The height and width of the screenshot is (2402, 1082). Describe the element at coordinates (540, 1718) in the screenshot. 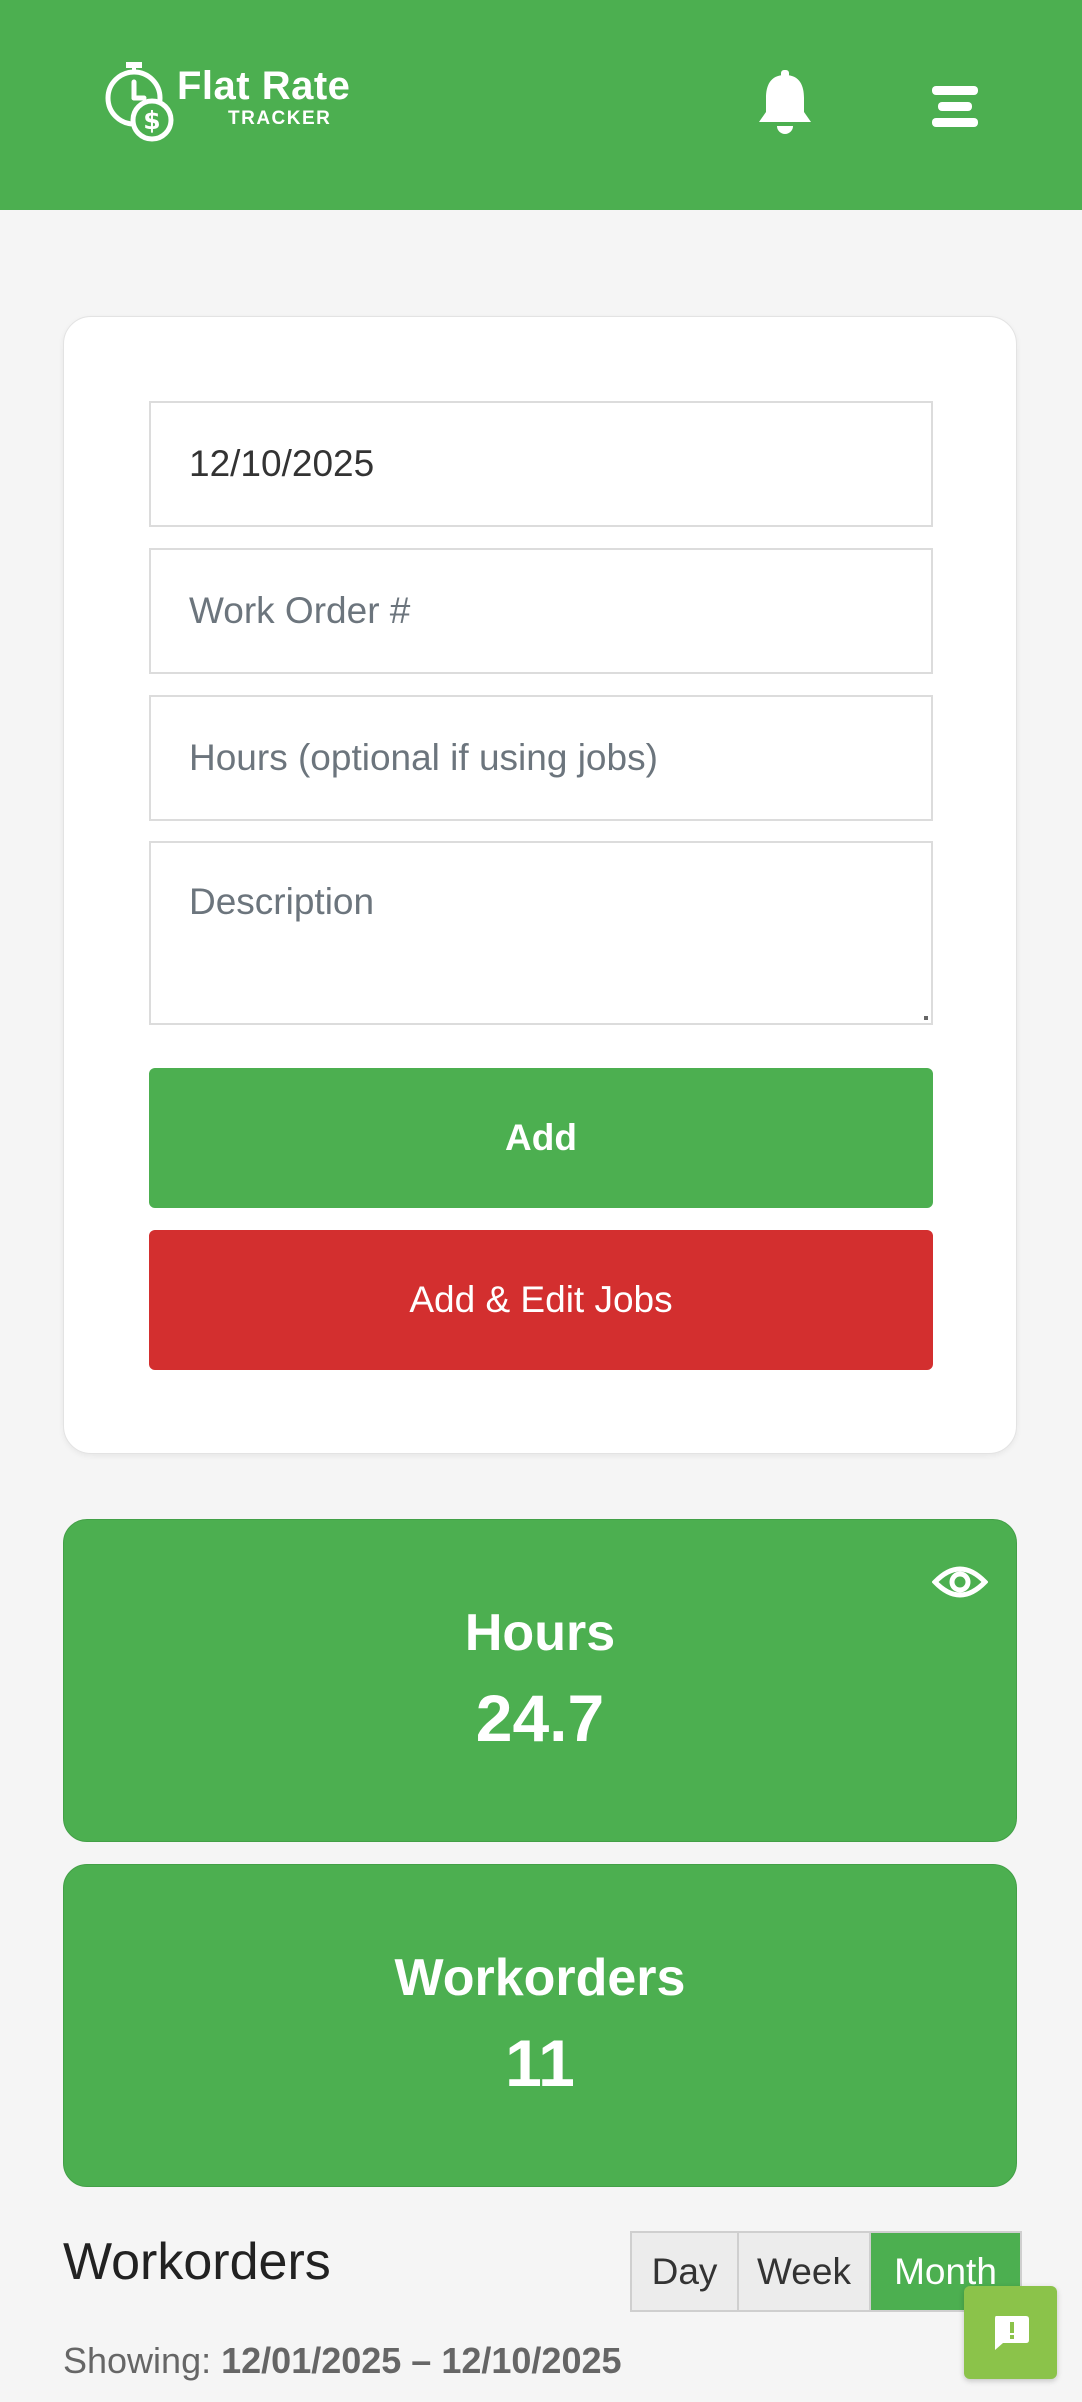

I see `hours-value: 24.7` at that location.